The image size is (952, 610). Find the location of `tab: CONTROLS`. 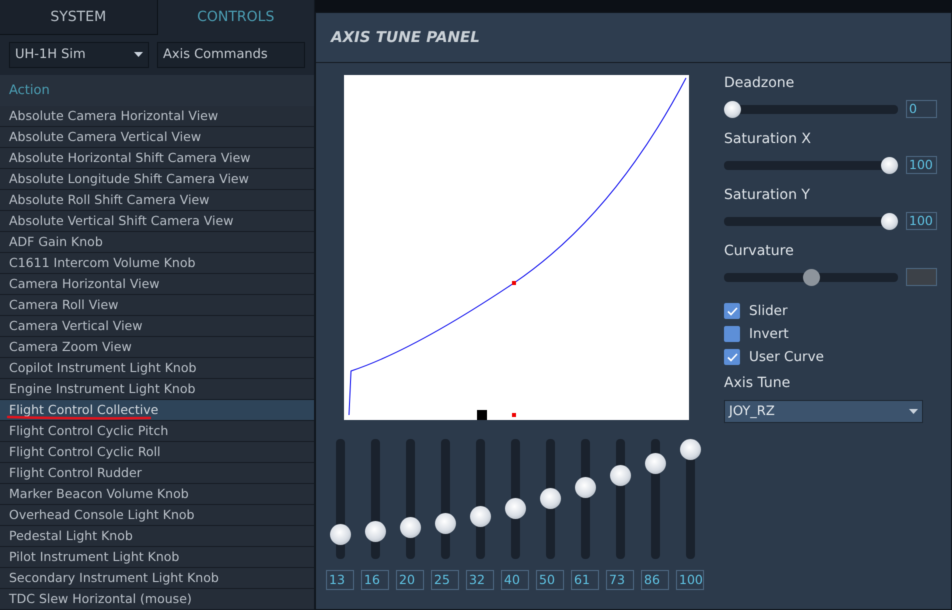

tab: CONTROLS is located at coordinates (236, 18).